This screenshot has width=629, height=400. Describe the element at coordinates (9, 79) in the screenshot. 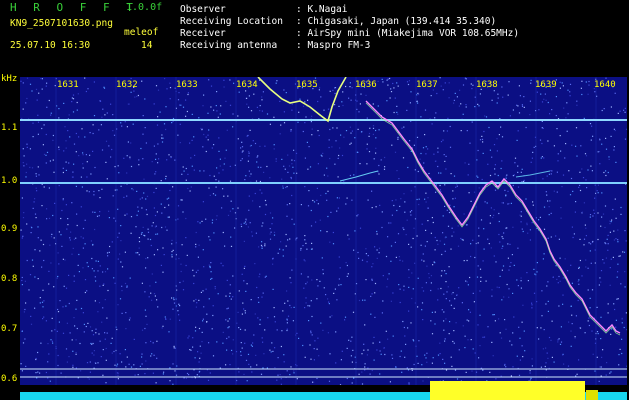

I see `y-axis-unit: kHz` at that location.